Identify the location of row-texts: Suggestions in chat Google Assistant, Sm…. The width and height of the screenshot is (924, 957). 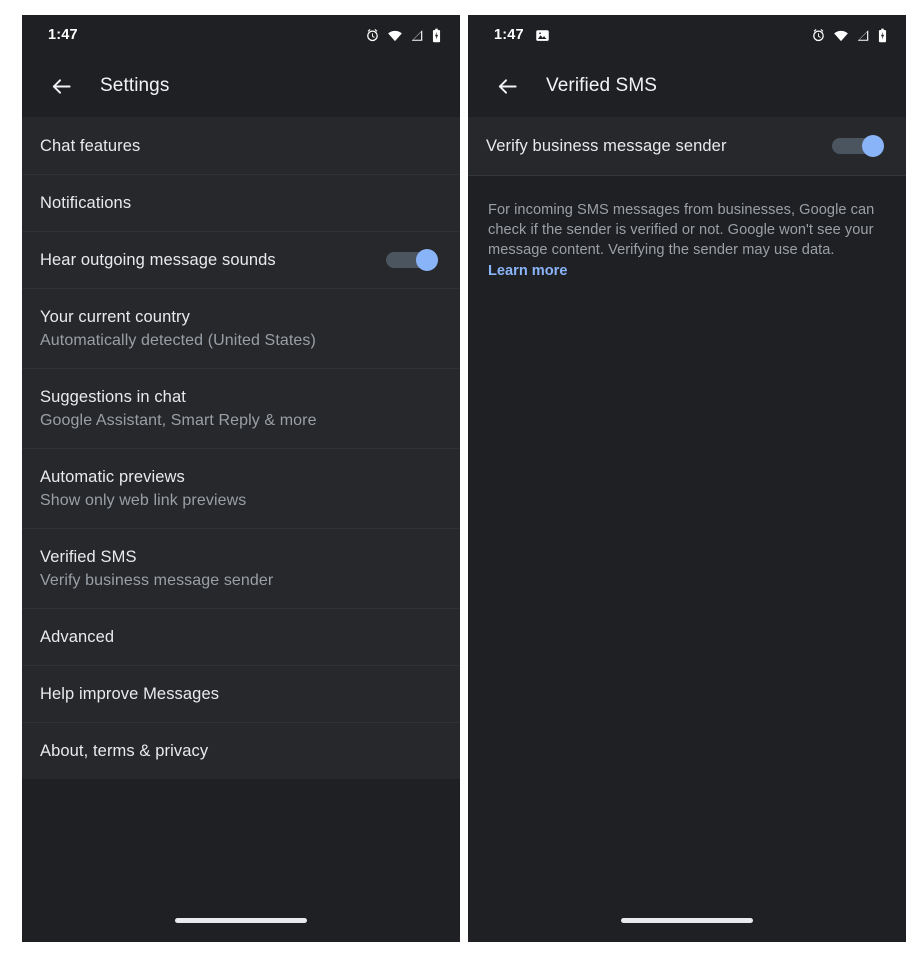
(241, 409).